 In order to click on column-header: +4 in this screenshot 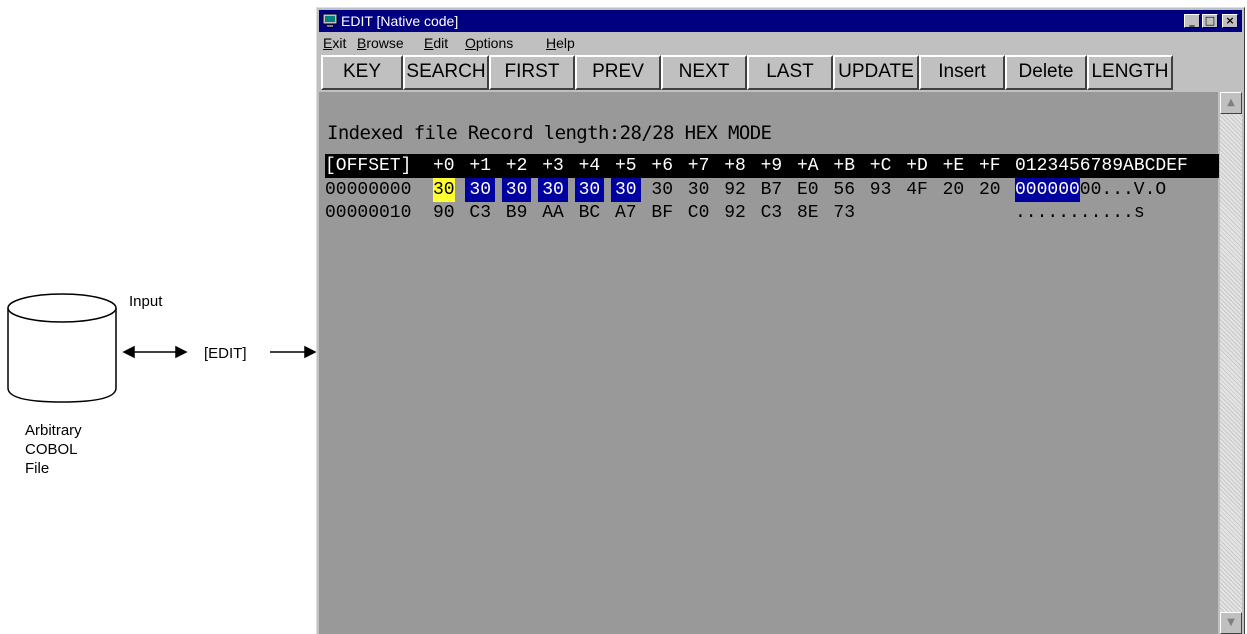, I will do `click(589, 166)`.